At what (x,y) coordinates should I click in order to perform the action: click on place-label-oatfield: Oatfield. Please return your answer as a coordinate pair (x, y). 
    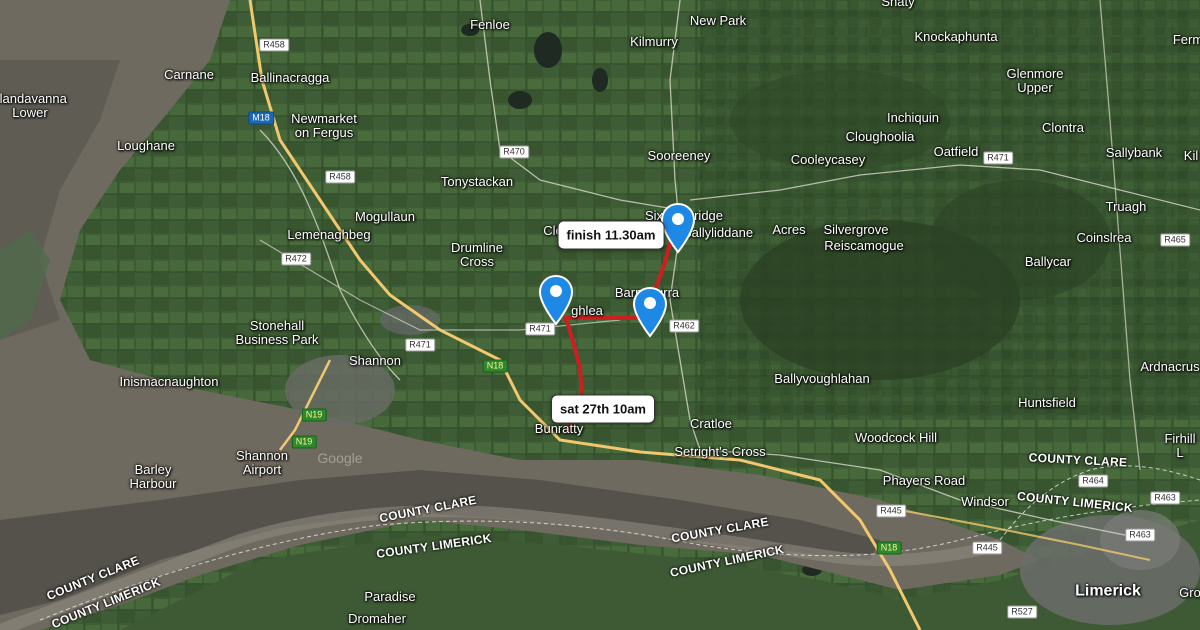
    Looking at the image, I should click on (956, 151).